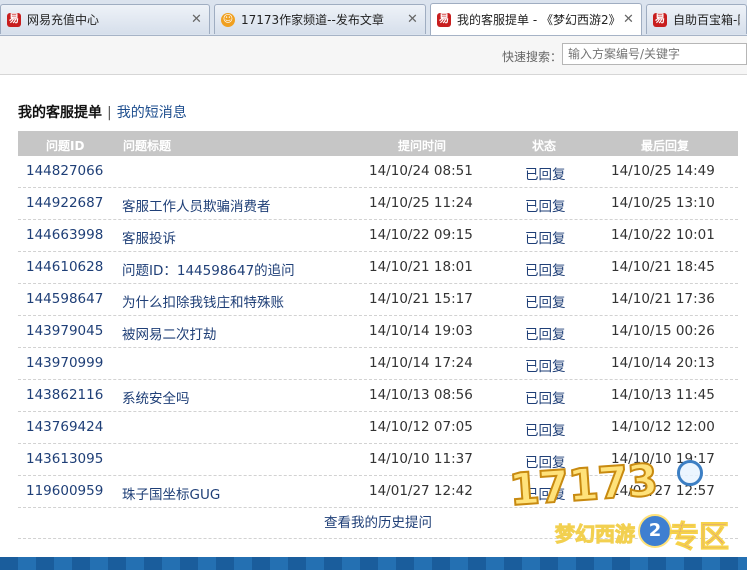 This screenshot has height=570, width=747. What do you see at coordinates (654, 54) in the screenshot?
I see `quick-search-input` at bounding box center [654, 54].